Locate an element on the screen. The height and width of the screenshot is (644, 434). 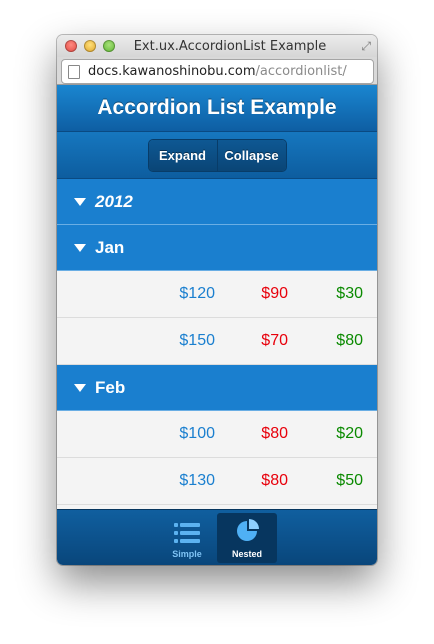
list-item: $100 $80 $20 is located at coordinates (217, 434).